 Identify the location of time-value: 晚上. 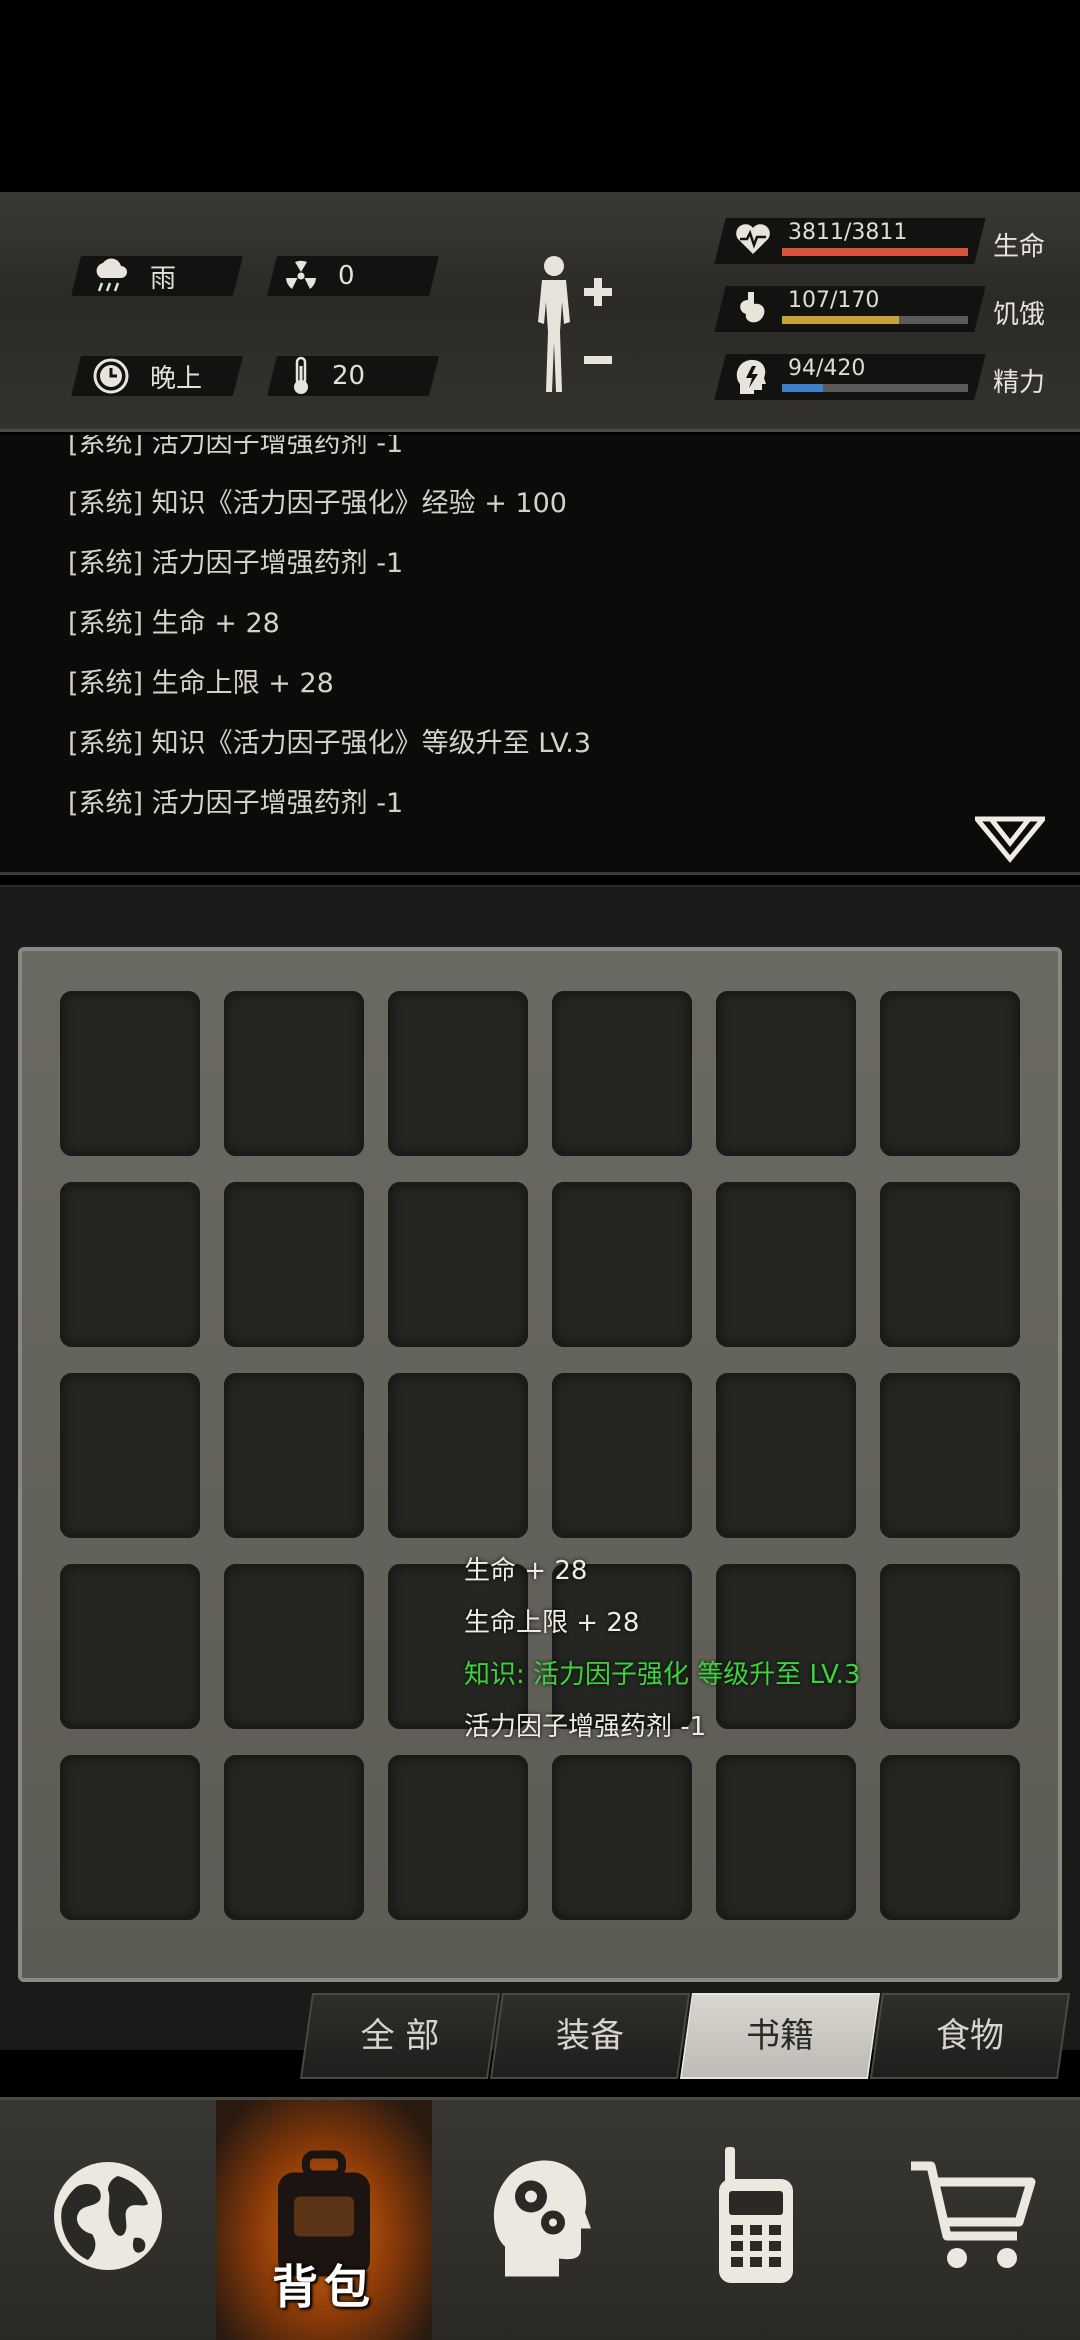
(176, 378).